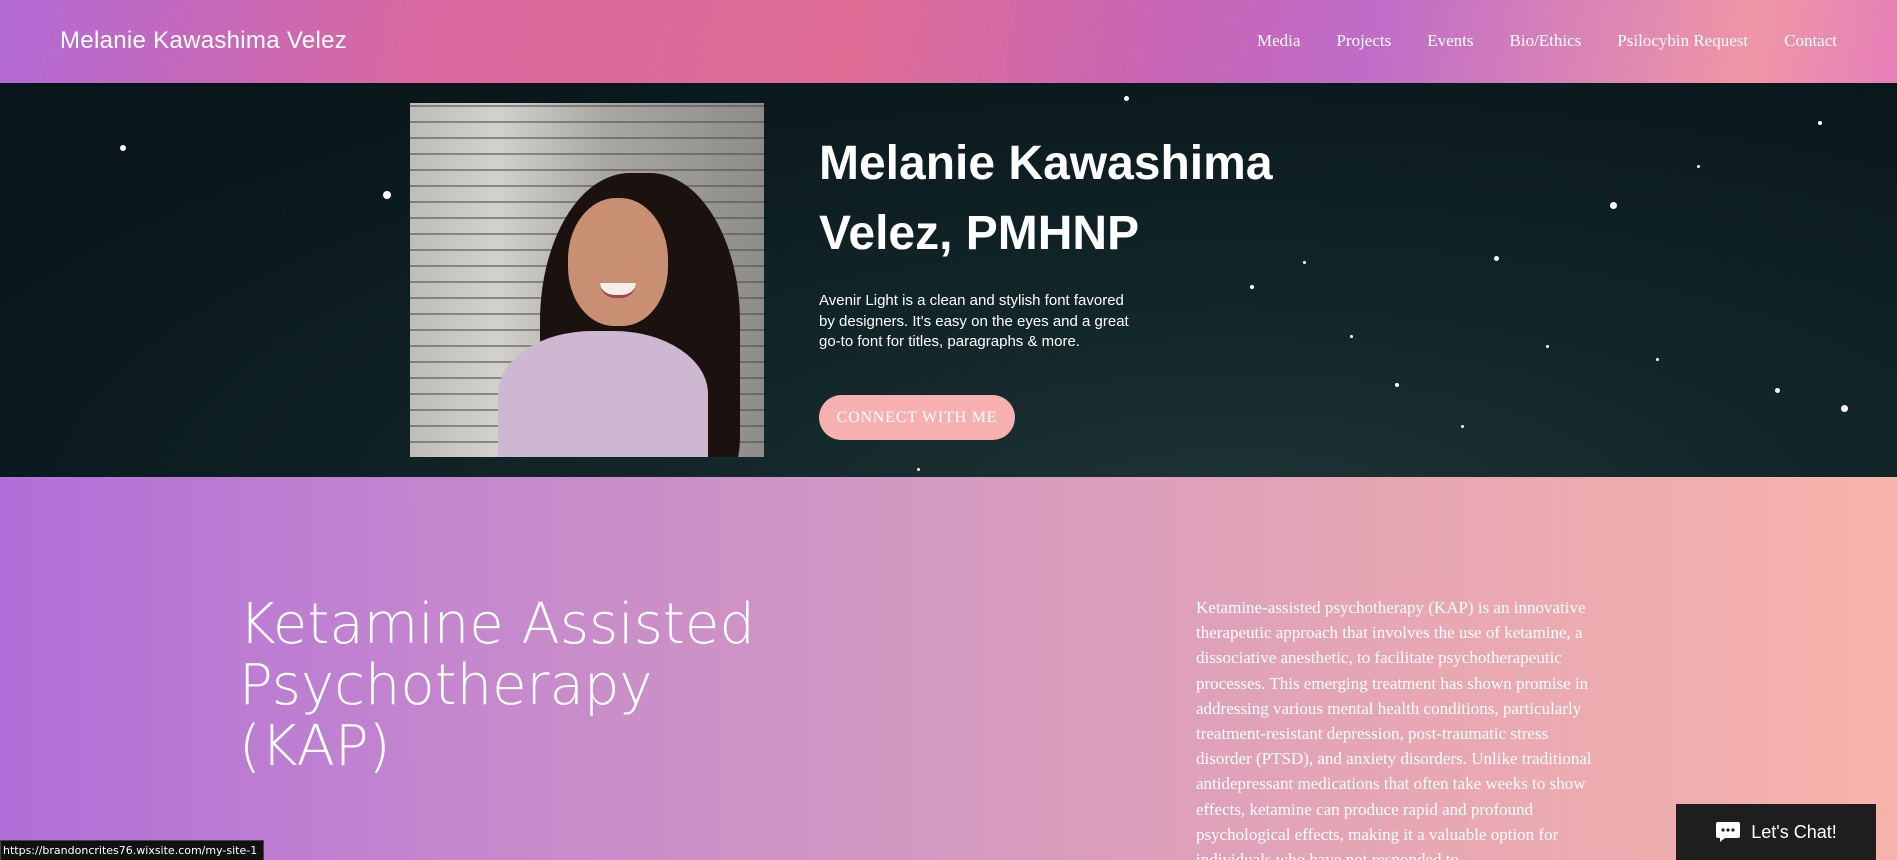  I want to click on nav-item-projects: Projects, so click(1363, 41).